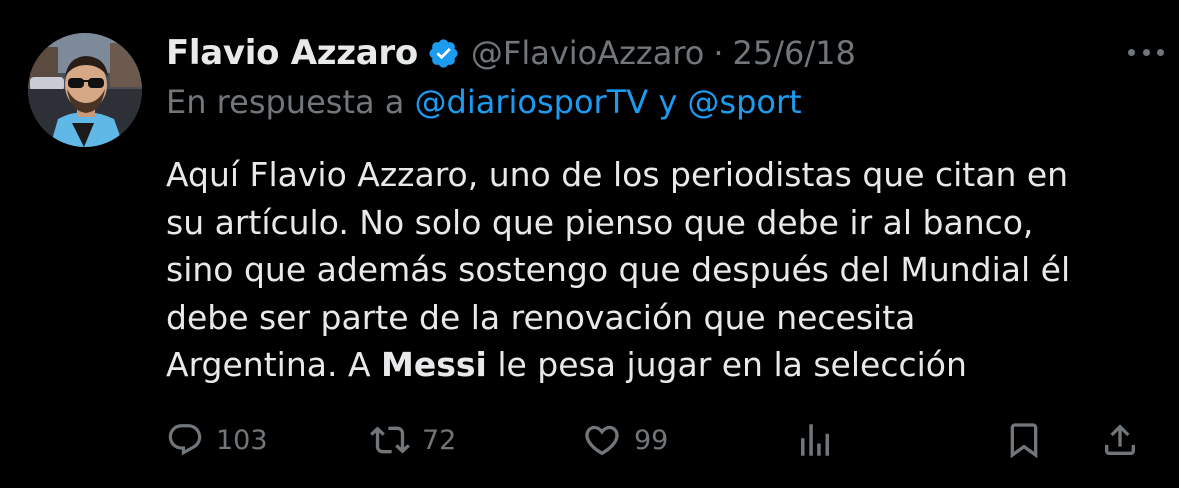 The width and height of the screenshot is (1179, 488). What do you see at coordinates (651, 440) in the screenshot?
I see `like-count: 99` at bounding box center [651, 440].